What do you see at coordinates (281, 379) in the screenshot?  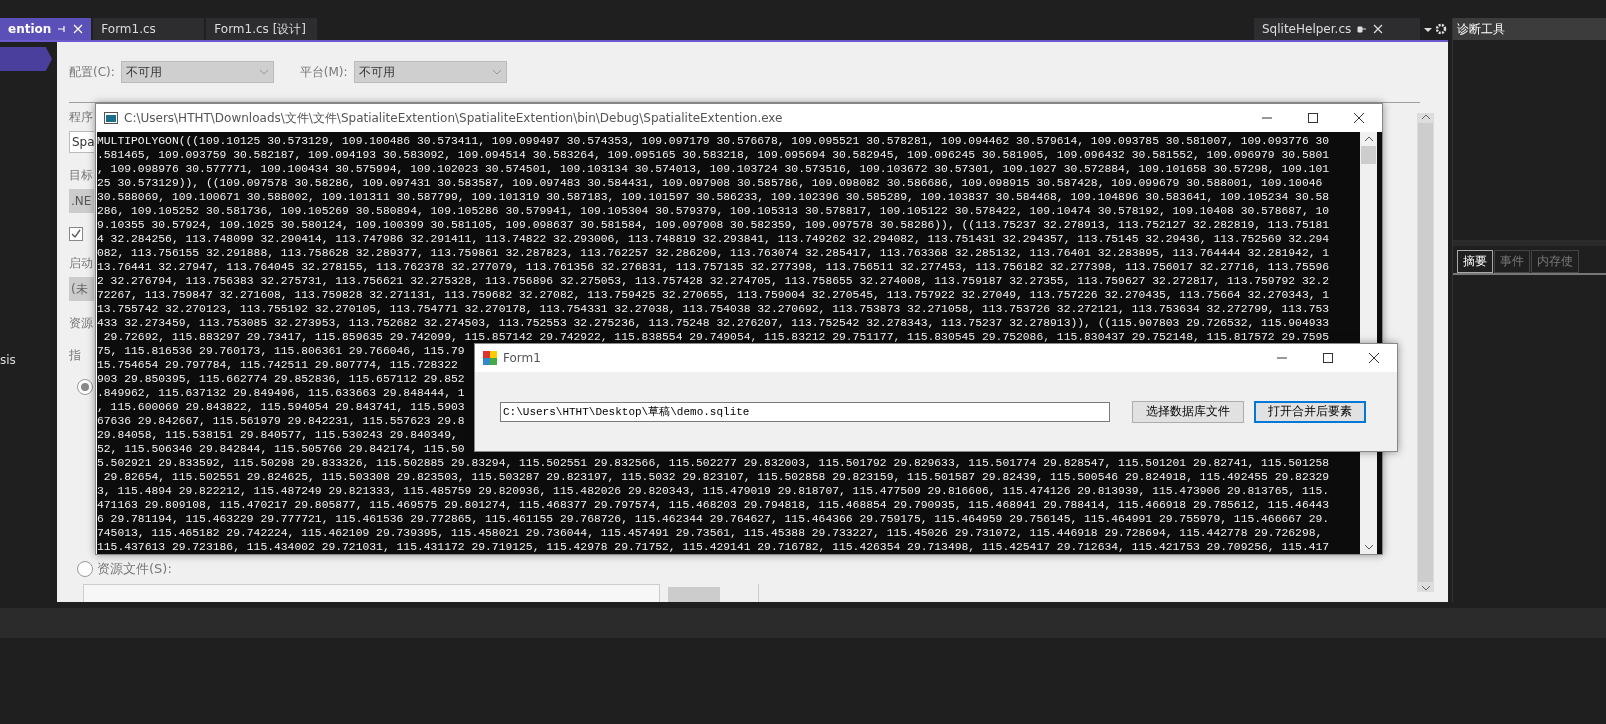 I see `console-line: 903 29.850395, 115.662774 29.852836, 115.657112 29.852` at bounding box center [281, 379].